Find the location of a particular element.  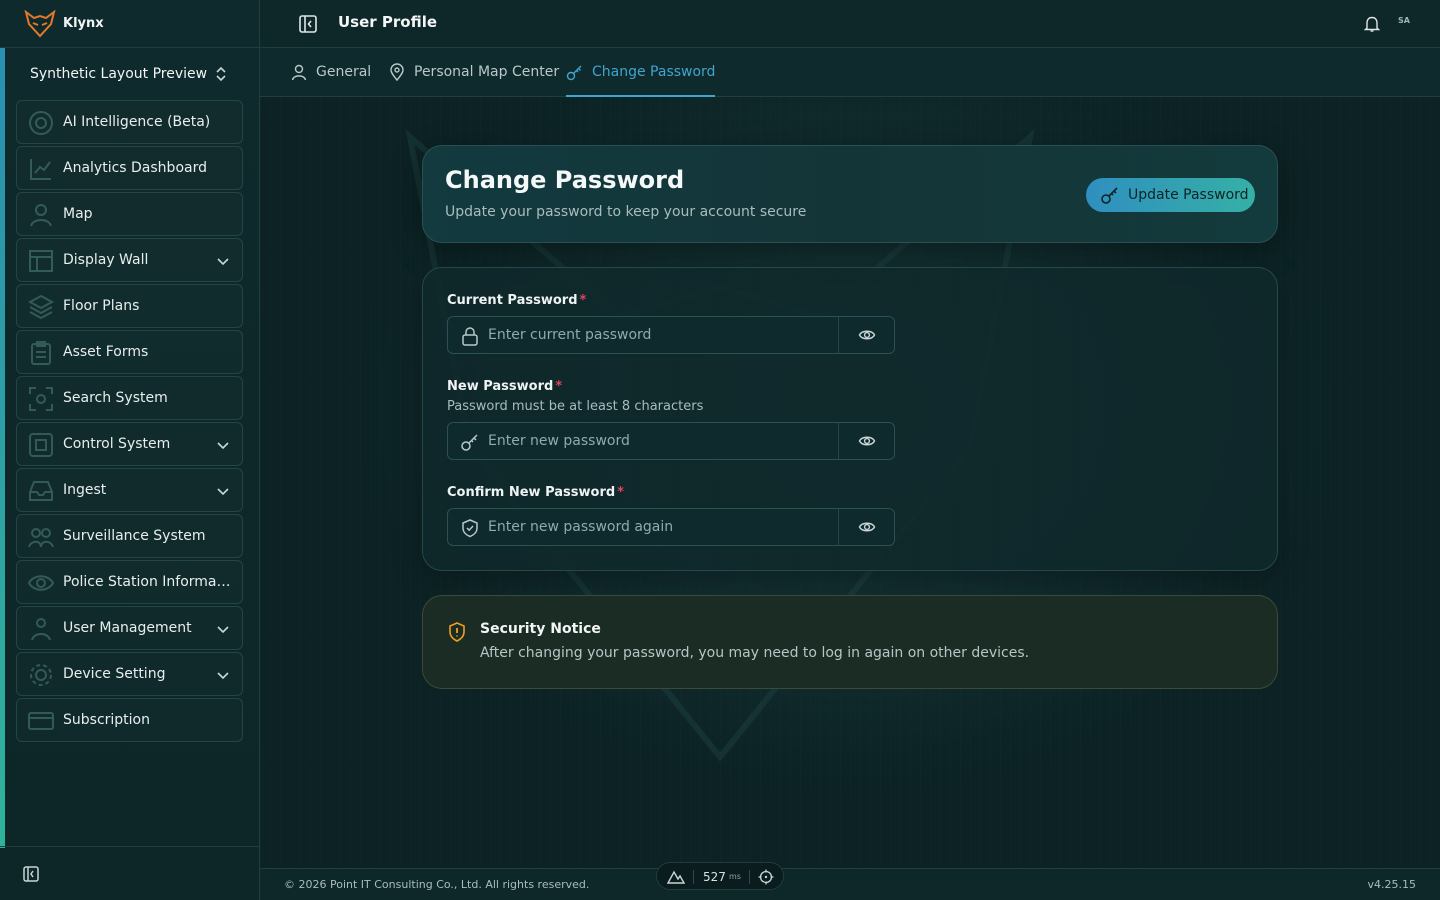

sidebar-item-label: Search System is located at coordinates (115, 398).